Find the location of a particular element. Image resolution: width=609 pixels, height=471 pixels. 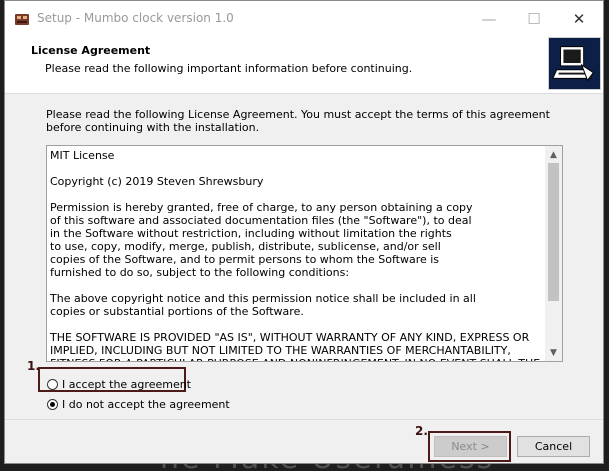

decline-label: I do not accept the agreement is located at coordinates (146, 404).